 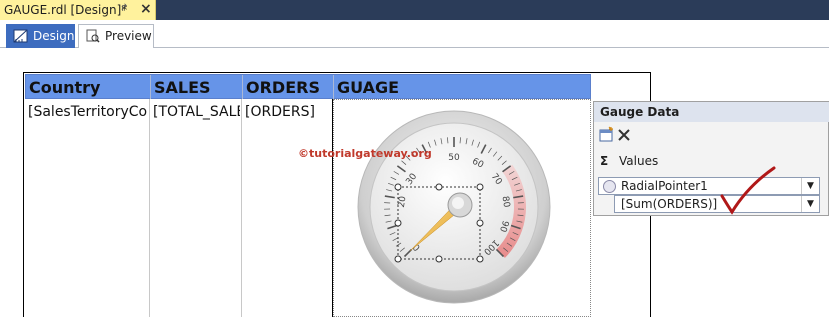 What do you see at coordinates (88, 112) in the screenshot?
I see `cell-country: [SalesTerritoryCountry]` at bounding box center [88, 112].